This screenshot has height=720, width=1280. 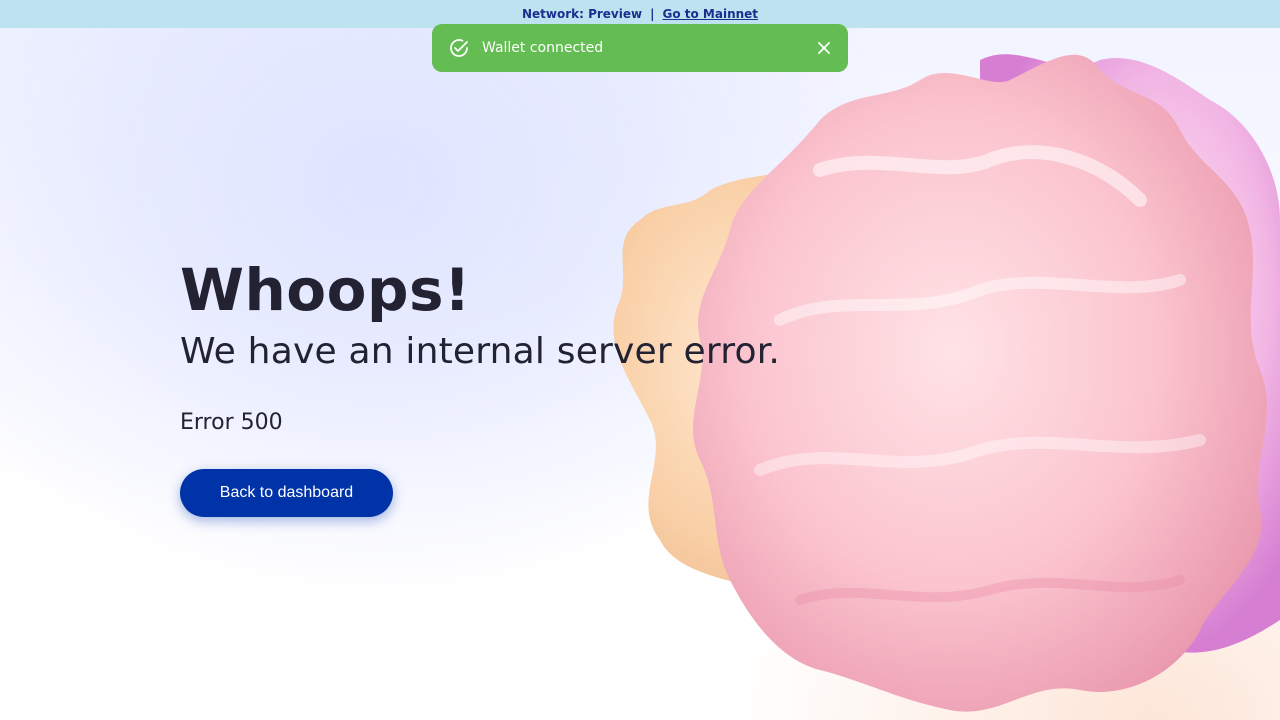 What do you see at coordinates (582, 14) in the screenshot?
I see `network-status-text: Network: Preview` at bounding box center [582, 14].